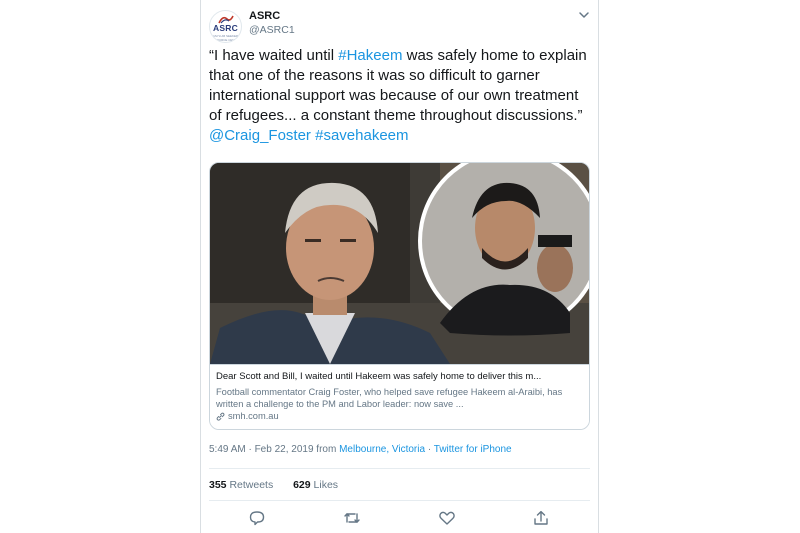 The width and height of the screenshot is (800, 533). What do you see at coordinates (251, 485) in the screenshot?
I see `retweets-label: Retweets` at bounding box center [251, 485].